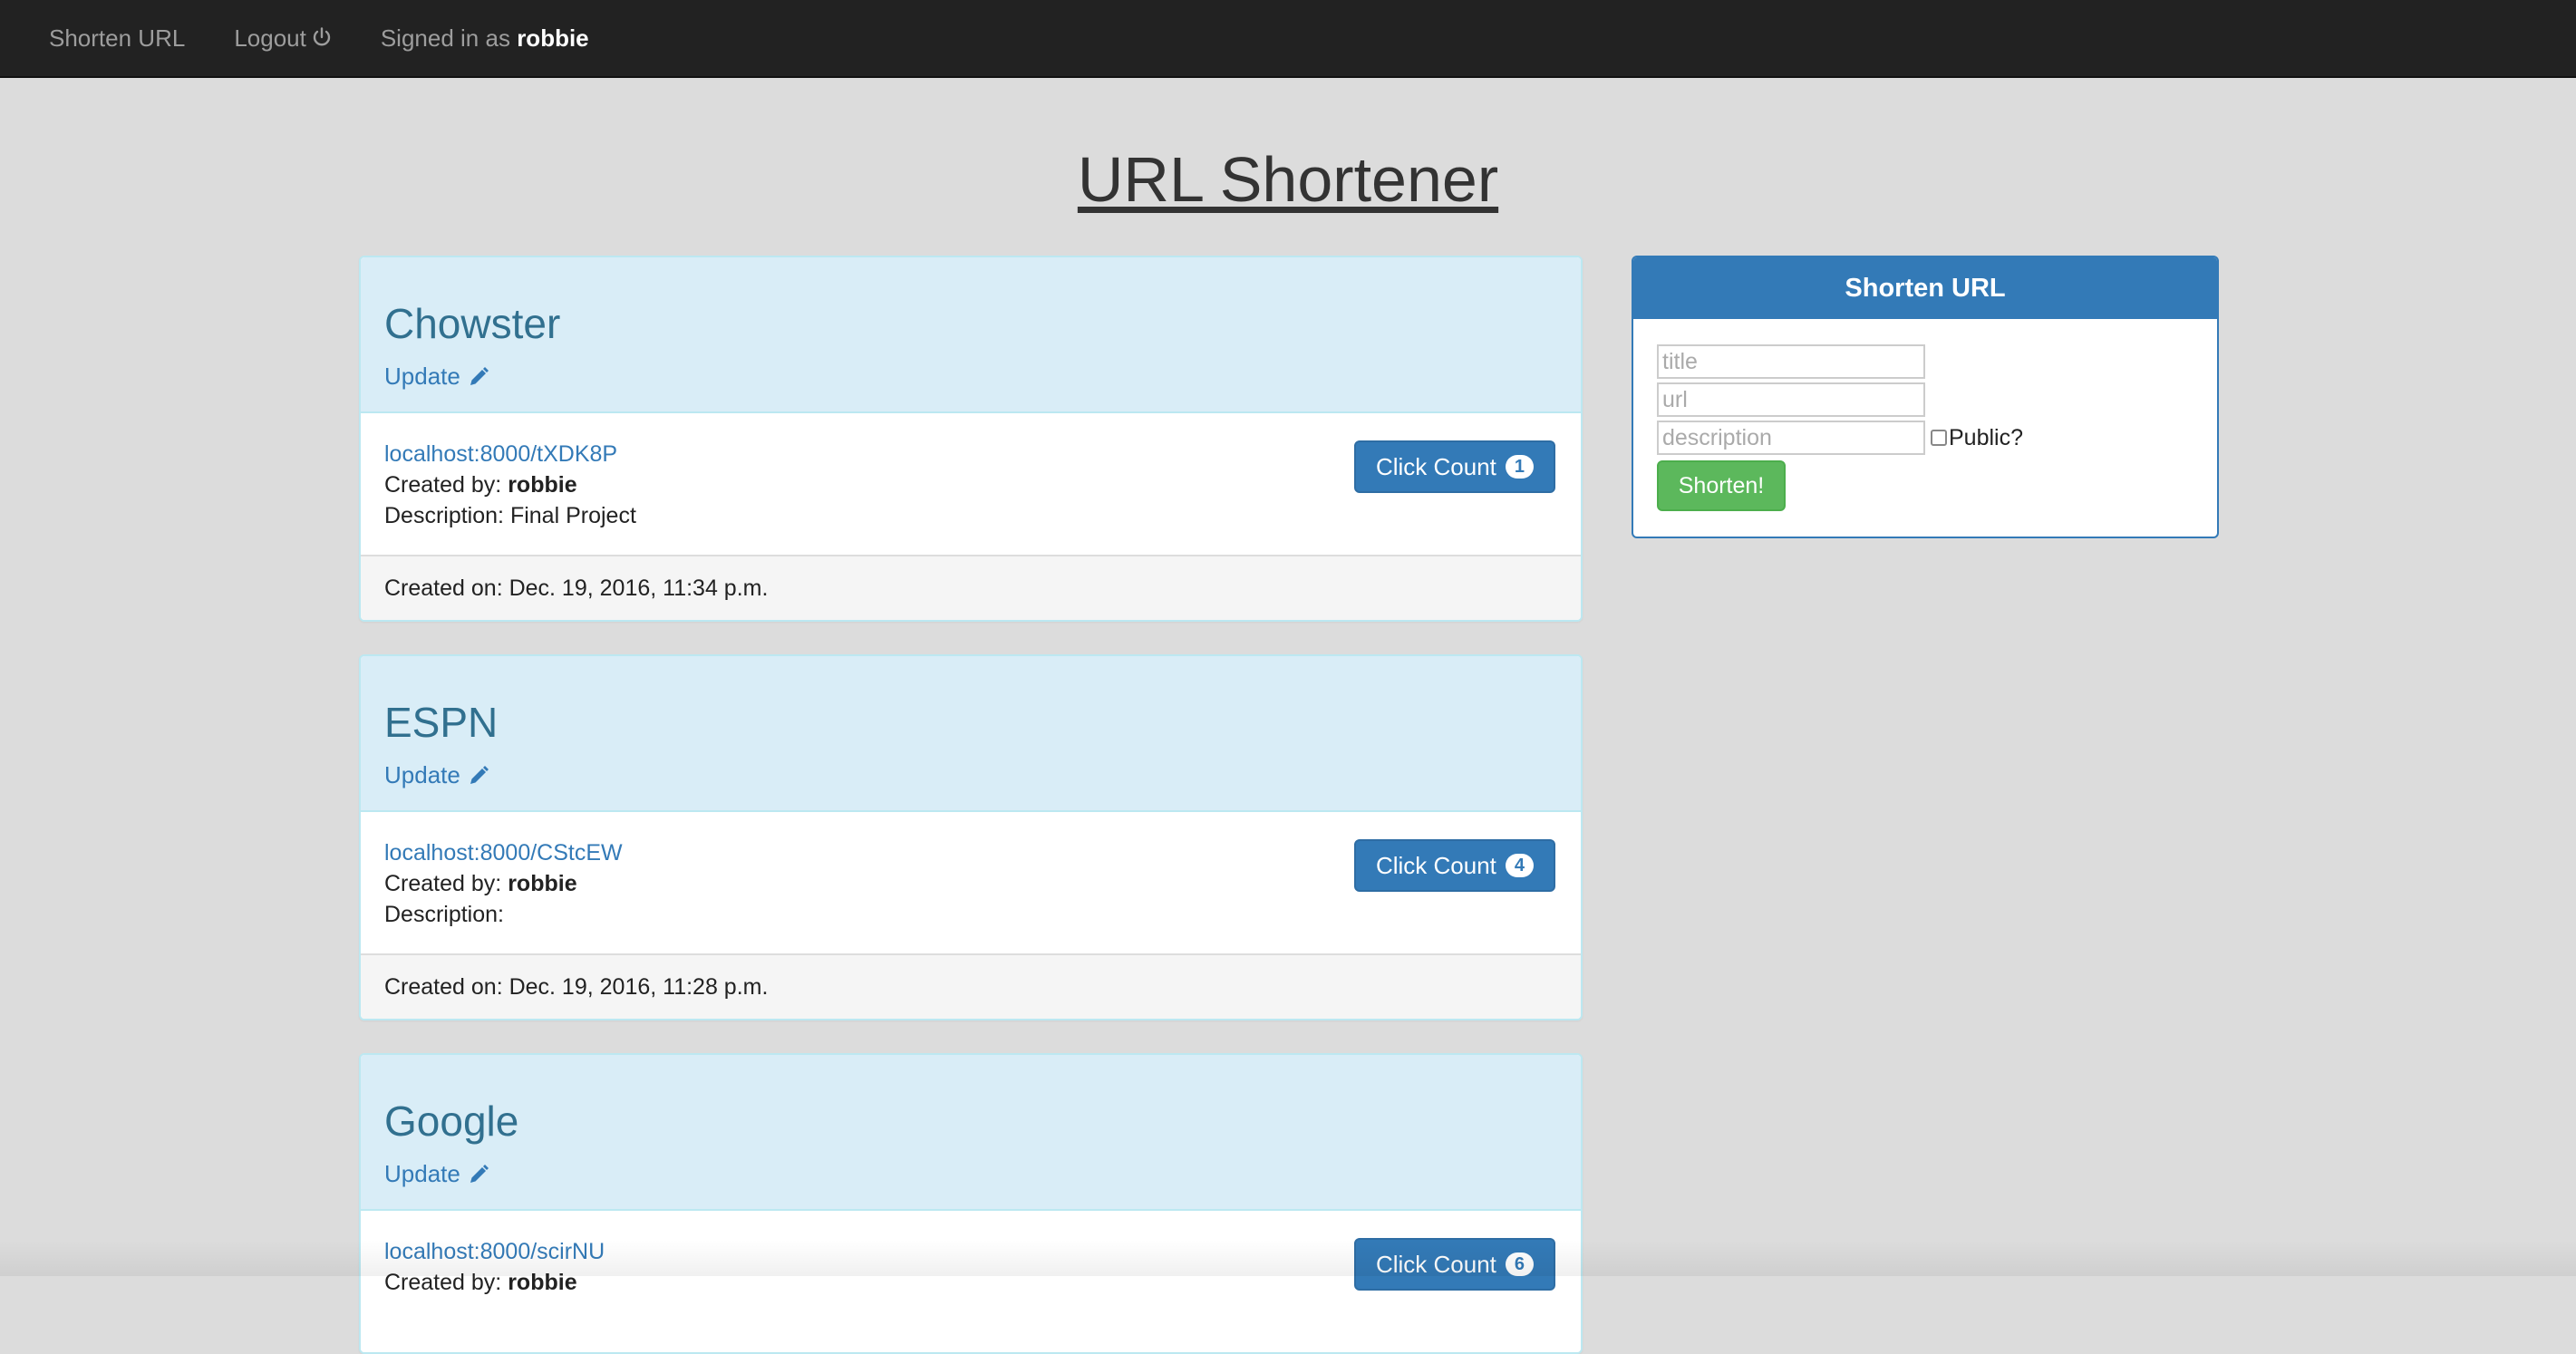 Image resolution: width=2576 pixels, height=1354 pixels. I want to click on short-url-link: localhost:8000/CStcEW, so click(503, 853).